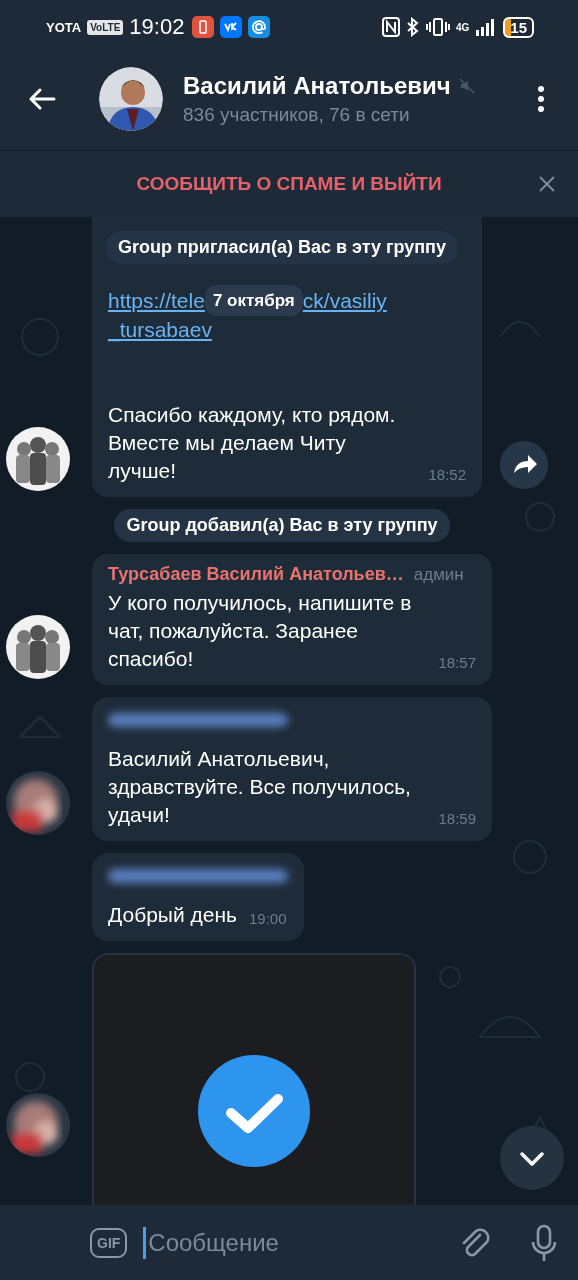 This screenshot has width=578, height=1280. Describe the element at coordinates (42, 99) in the screenshot. I see `back-arrow-icon` at that location.